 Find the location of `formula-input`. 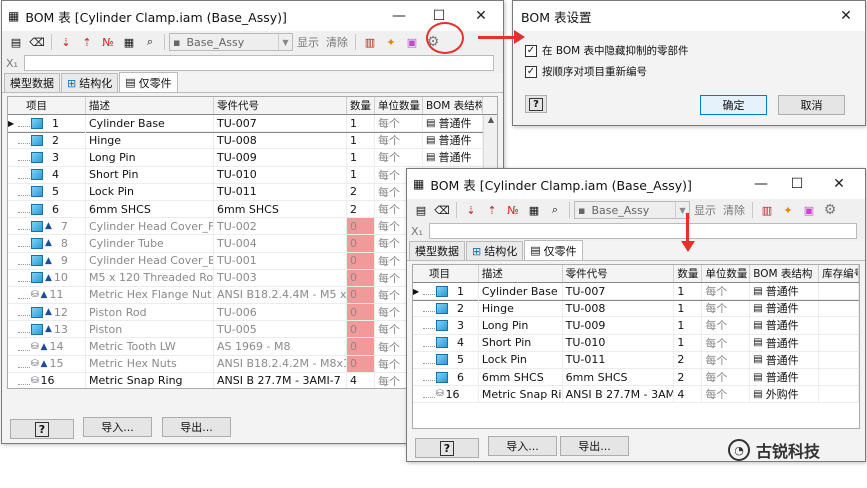

formula-input is located at coordinates (258, 63).